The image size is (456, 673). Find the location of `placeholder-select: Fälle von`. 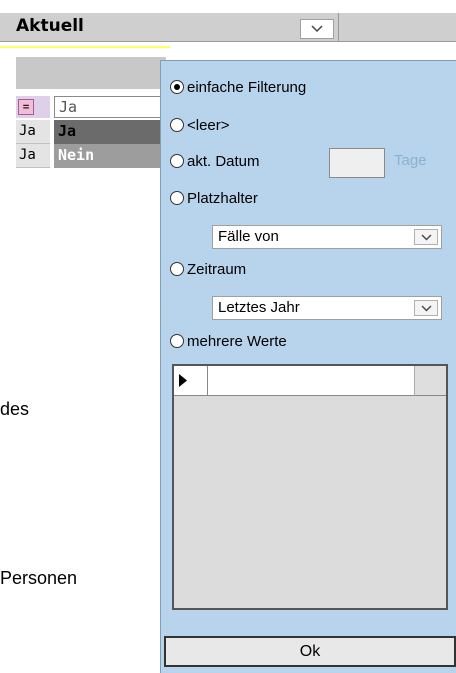

placeholder-select: Fälle von is located at coordinates (327, 237).